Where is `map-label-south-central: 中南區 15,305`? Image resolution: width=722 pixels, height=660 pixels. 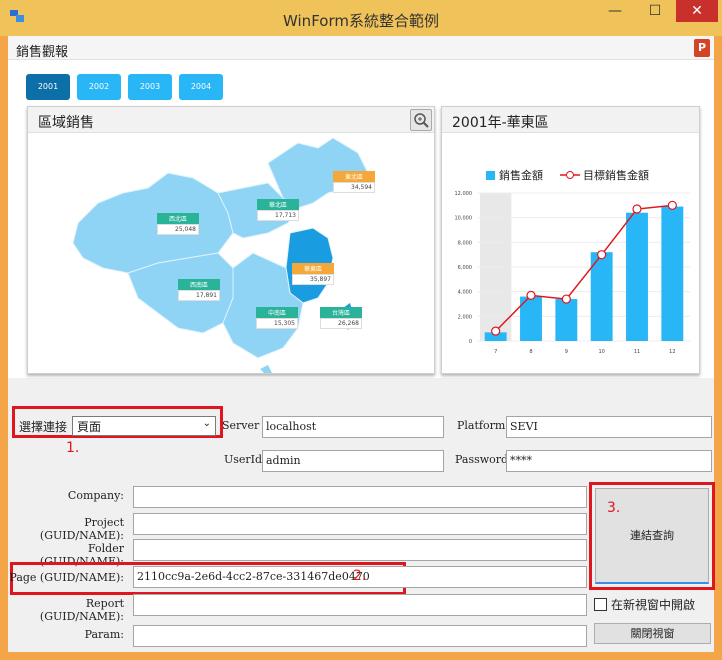 map-label-south-central: 中南區 15,305 is located at coordinates (277, 318).